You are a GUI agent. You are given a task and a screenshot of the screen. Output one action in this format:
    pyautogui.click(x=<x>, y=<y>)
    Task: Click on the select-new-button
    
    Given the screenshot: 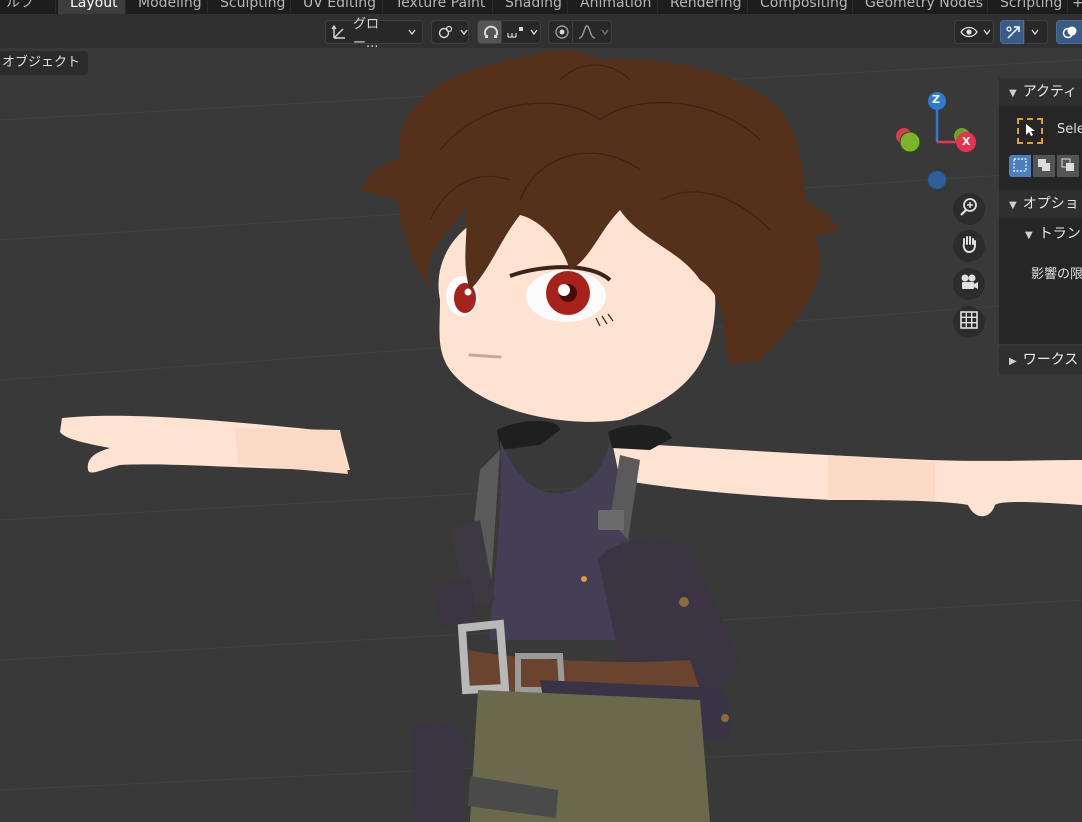 What is the action you would take?
    pyautogui.click(x=1020, y=166)
    